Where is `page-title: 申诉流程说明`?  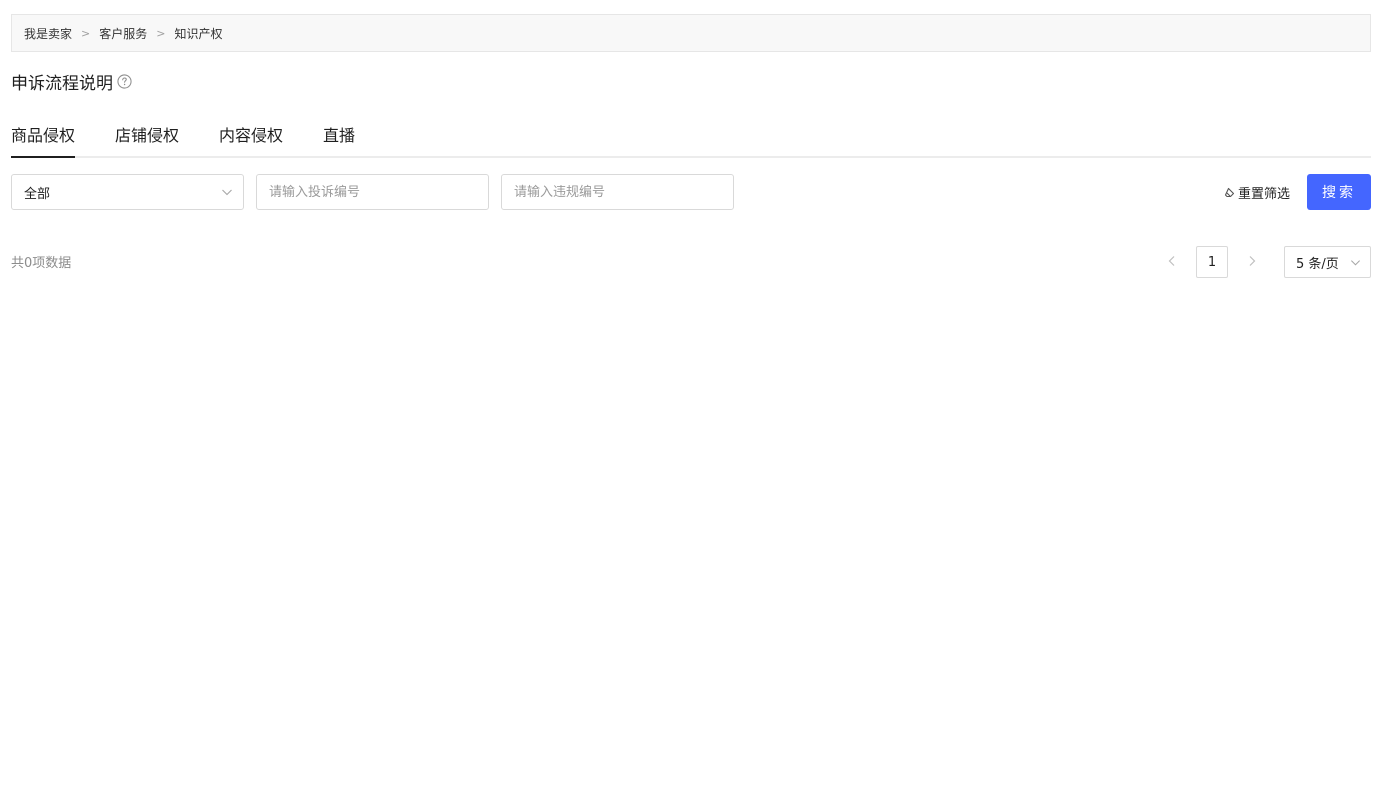 page-title: 申诉流程说明 is located at coordinates (71, 81).